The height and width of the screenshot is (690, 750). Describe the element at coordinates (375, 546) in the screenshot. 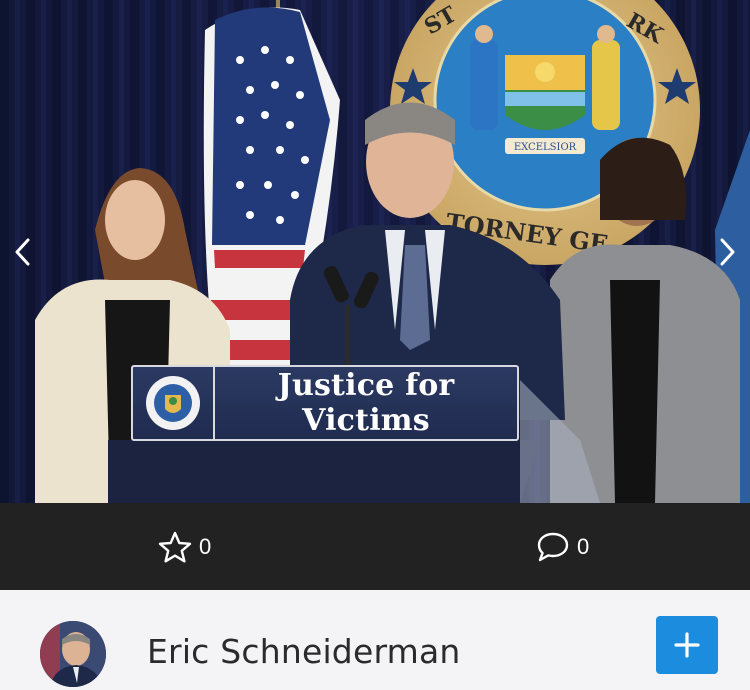

I see `action-bar: 0 0` at that location.